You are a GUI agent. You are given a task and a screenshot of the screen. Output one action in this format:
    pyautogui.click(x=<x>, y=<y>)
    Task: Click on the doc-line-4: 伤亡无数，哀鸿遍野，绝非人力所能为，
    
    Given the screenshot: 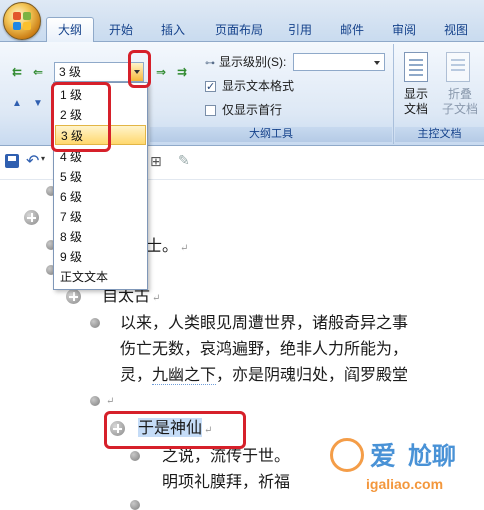 What is the action you would take?
    pyautogui.click(x=264, y=349)
    